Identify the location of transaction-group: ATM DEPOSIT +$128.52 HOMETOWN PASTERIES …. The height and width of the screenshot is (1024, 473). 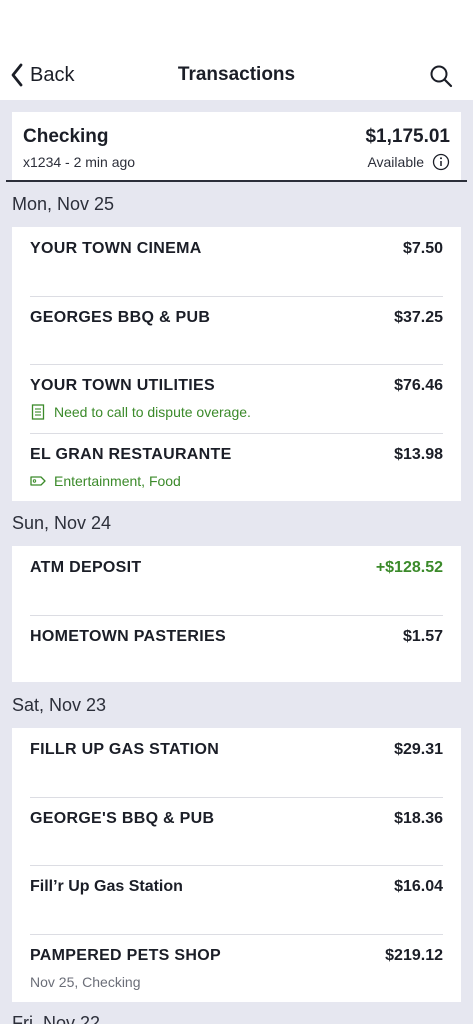
(236, 614).